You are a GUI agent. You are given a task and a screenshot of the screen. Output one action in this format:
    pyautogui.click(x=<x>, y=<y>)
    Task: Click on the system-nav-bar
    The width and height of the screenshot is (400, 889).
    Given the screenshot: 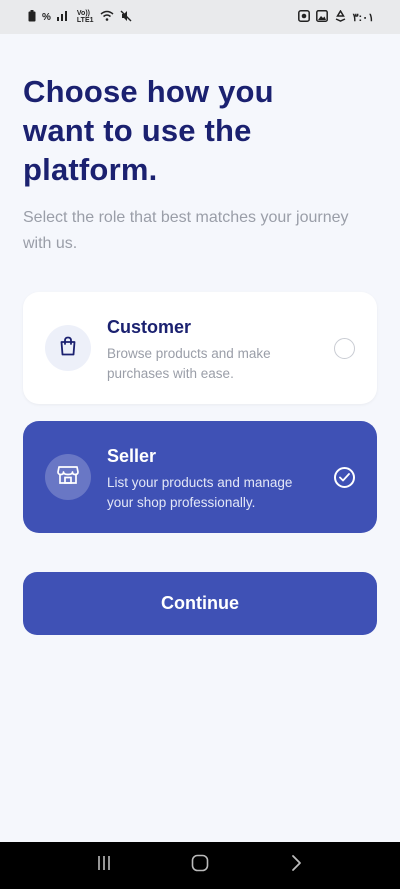 What is the action you would take?
    pyautogui.click(x=200, y=865)
    